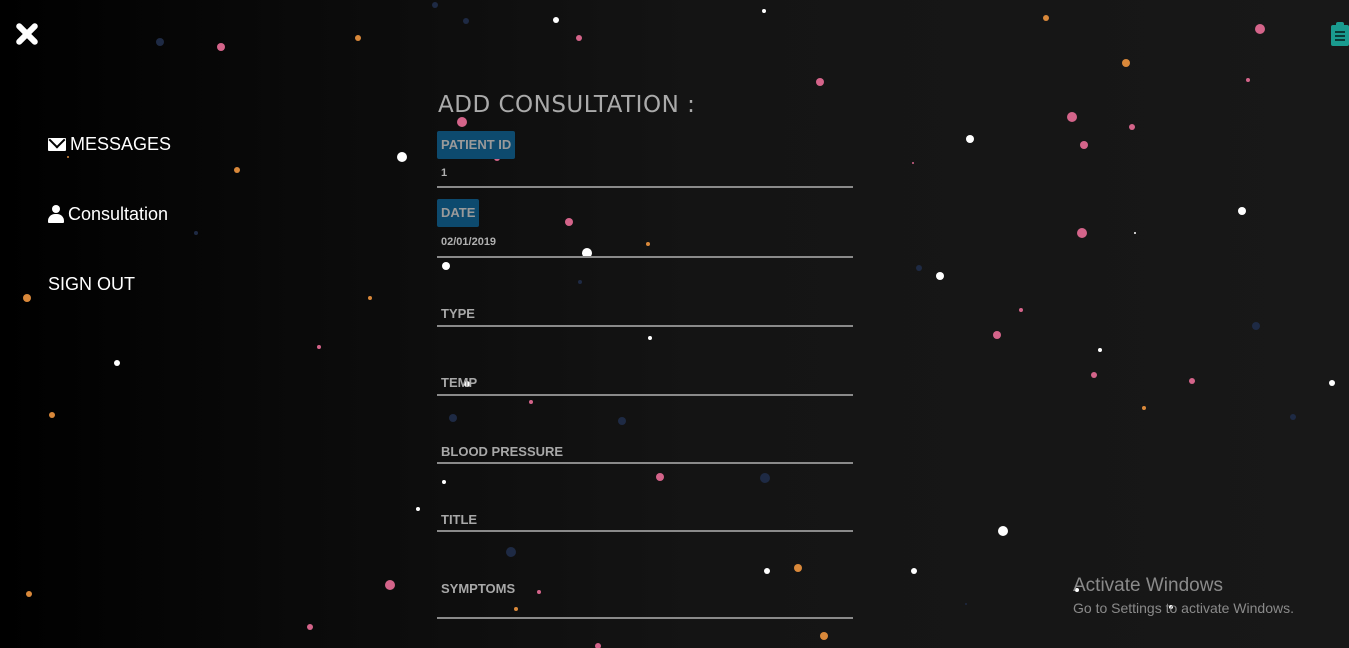 The image size is (1349, 648). I want to click on temp-field: TEMP, so click(645, 383).